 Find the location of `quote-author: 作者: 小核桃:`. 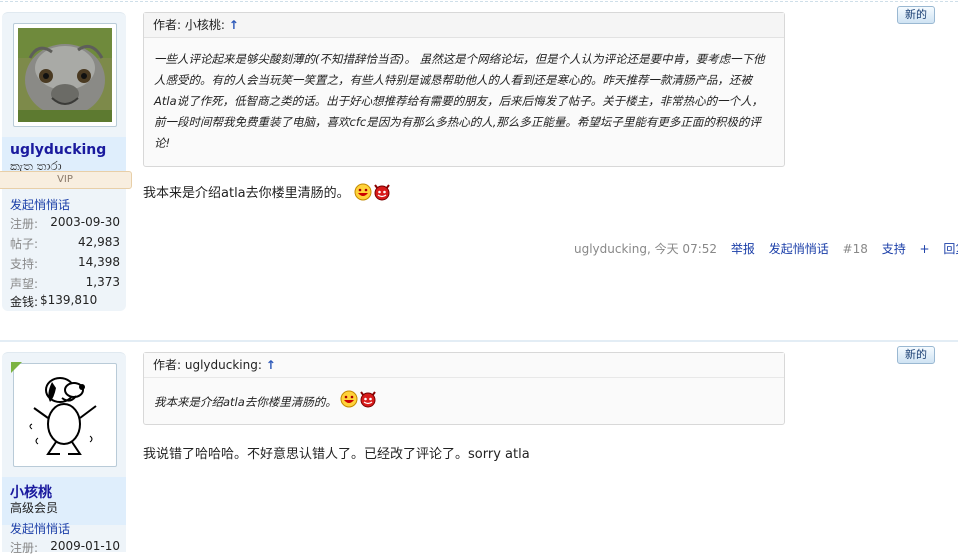

quote-author: 作者: 小核桃: is located at coordinates (189, 25).